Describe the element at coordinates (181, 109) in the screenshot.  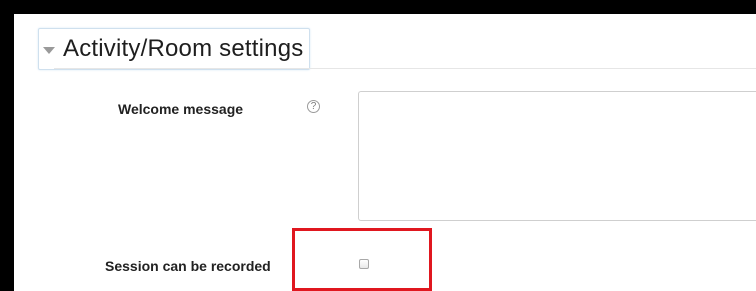
I see `welcome-message-label: Welcome message` at that location.